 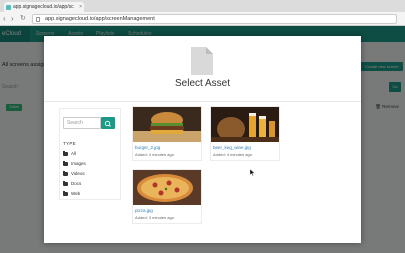 I want to click on reload-icon: ↻, so click(x=23, y=19).